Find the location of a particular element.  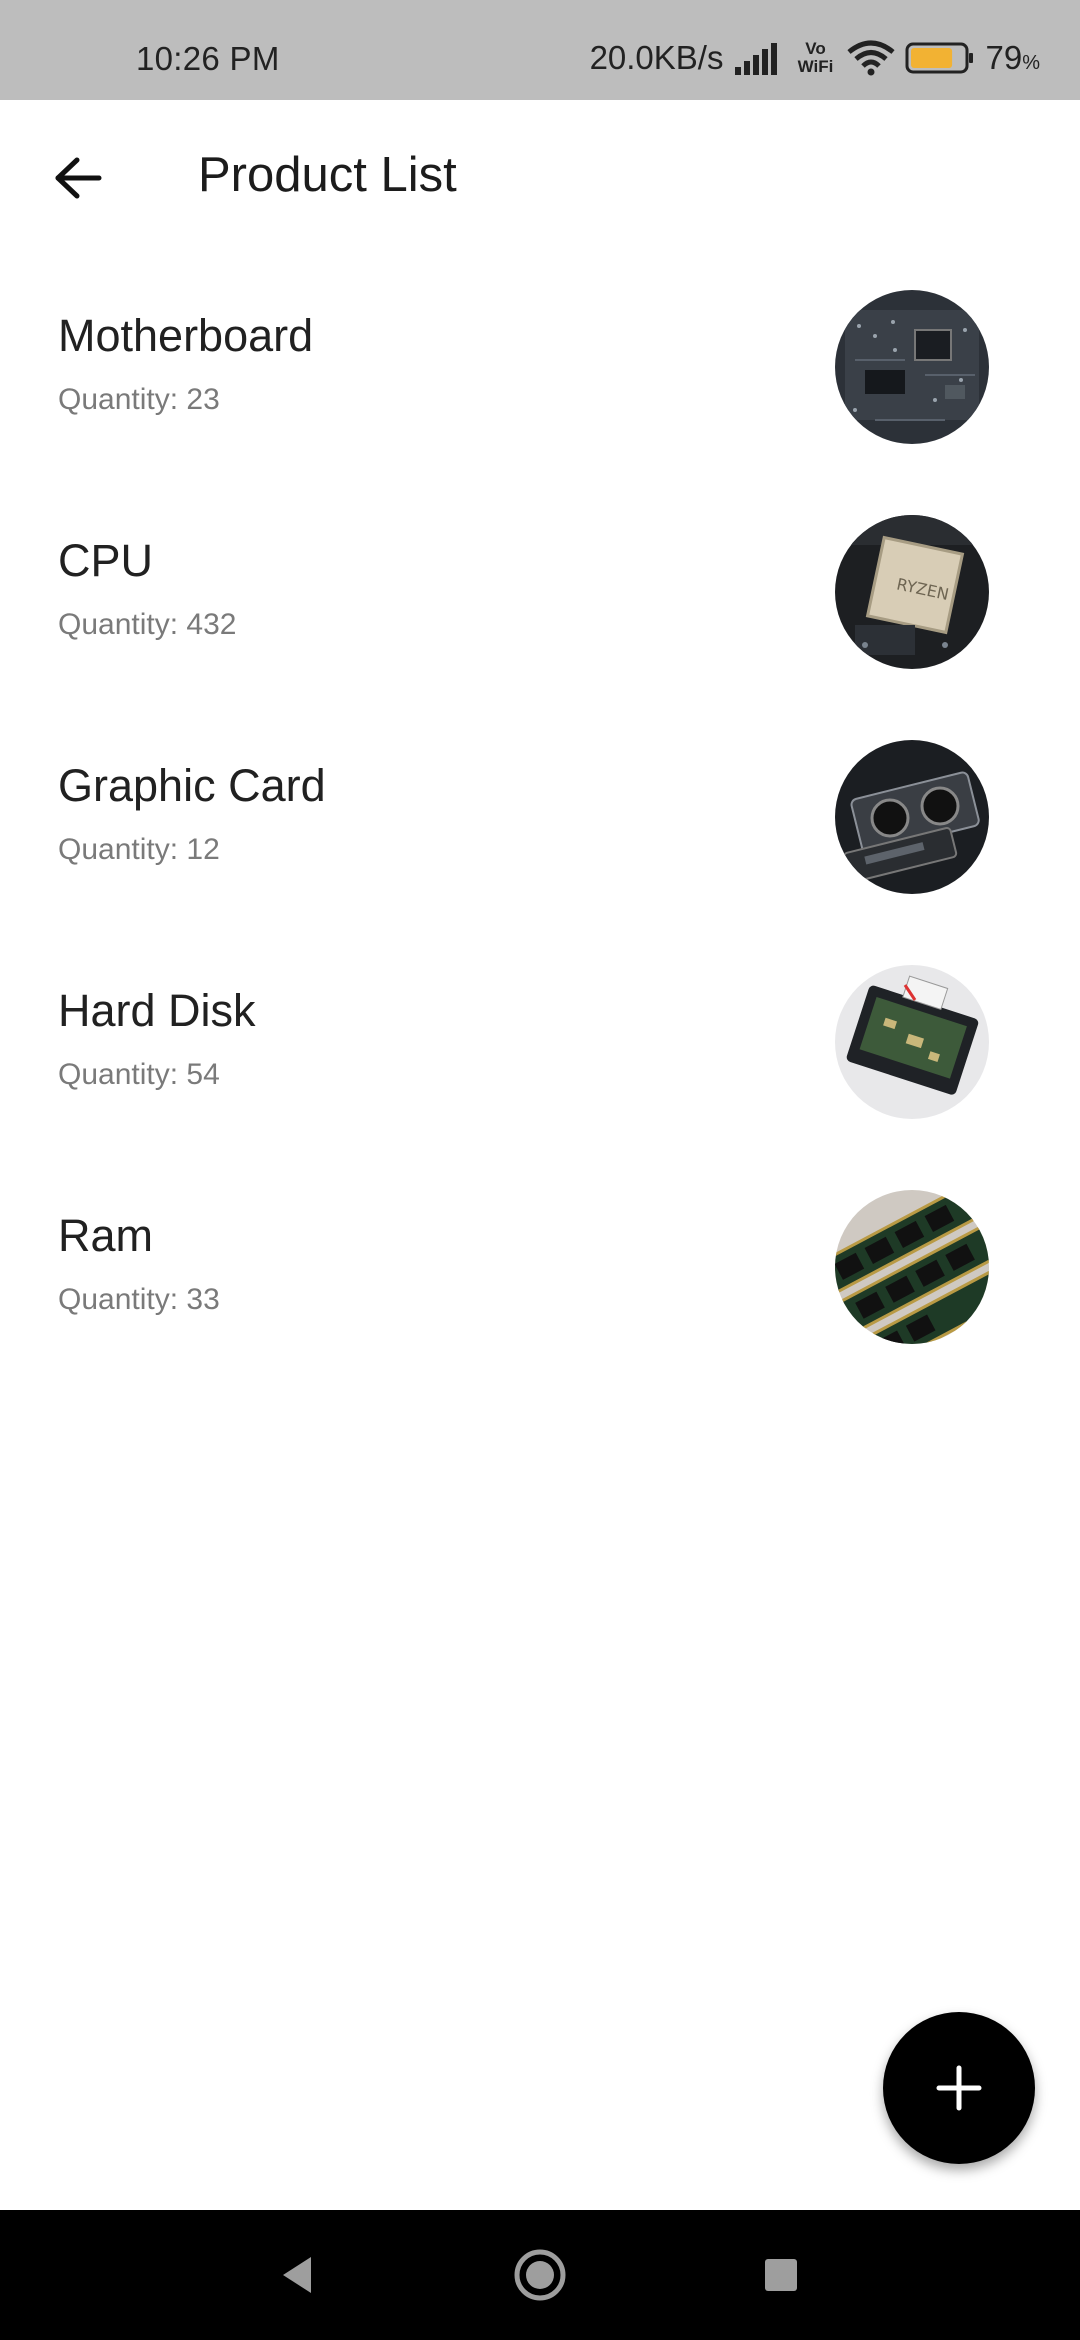

circle-home-icon is located at coordinates (540, 2275).